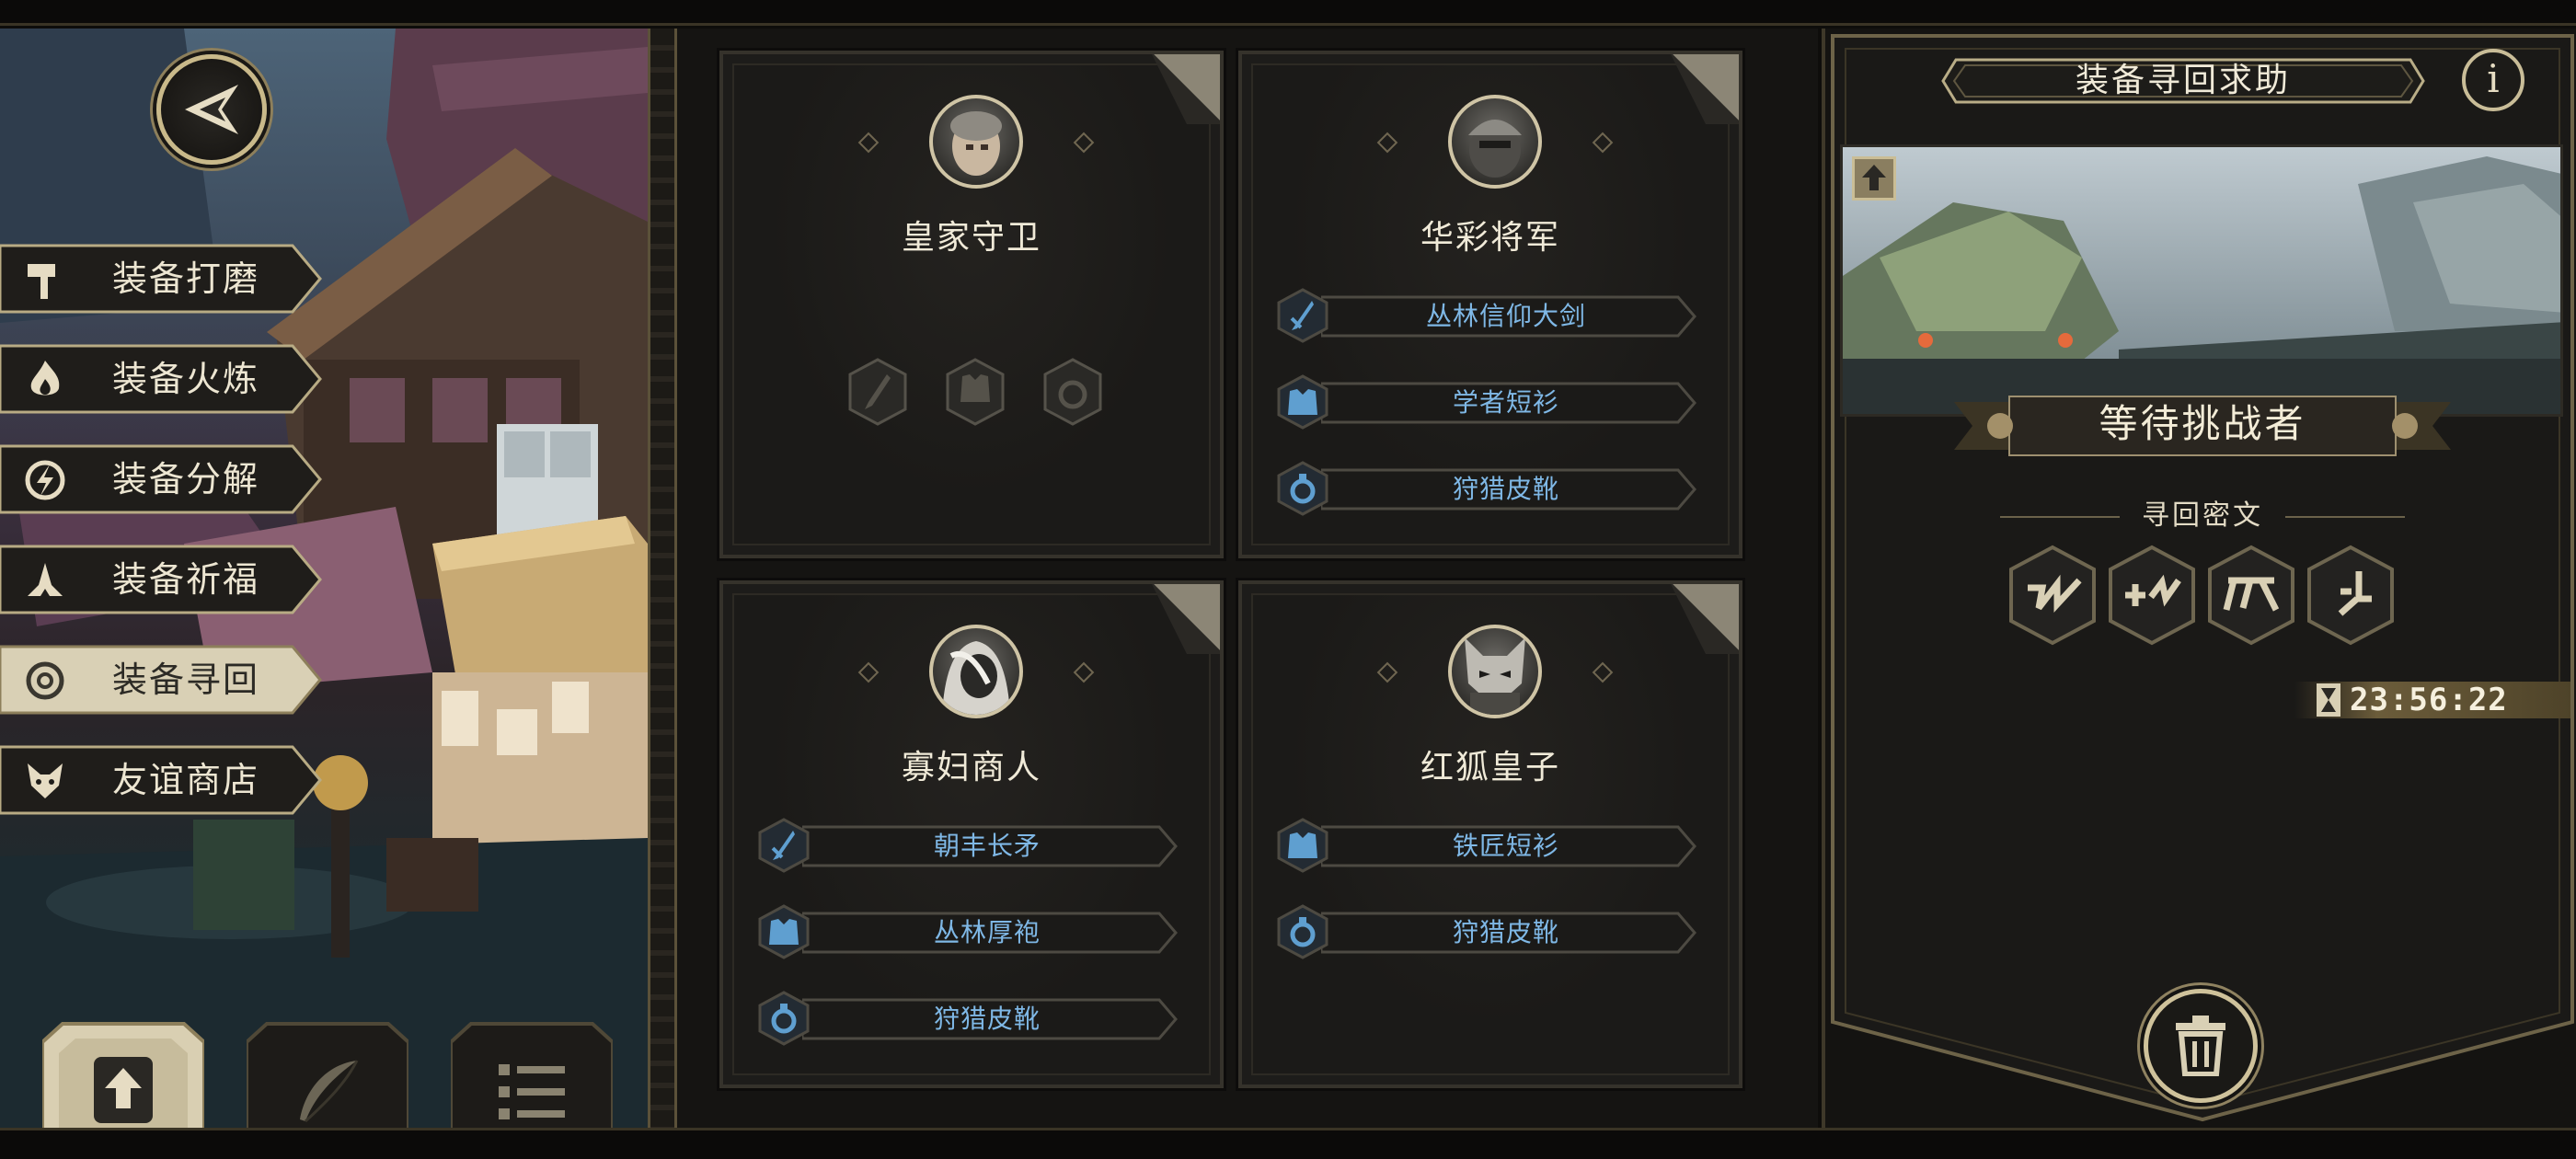 The image size is (2576, 1159). I want to click on equipment-name: 丛林厚袍, so click(987, 932).